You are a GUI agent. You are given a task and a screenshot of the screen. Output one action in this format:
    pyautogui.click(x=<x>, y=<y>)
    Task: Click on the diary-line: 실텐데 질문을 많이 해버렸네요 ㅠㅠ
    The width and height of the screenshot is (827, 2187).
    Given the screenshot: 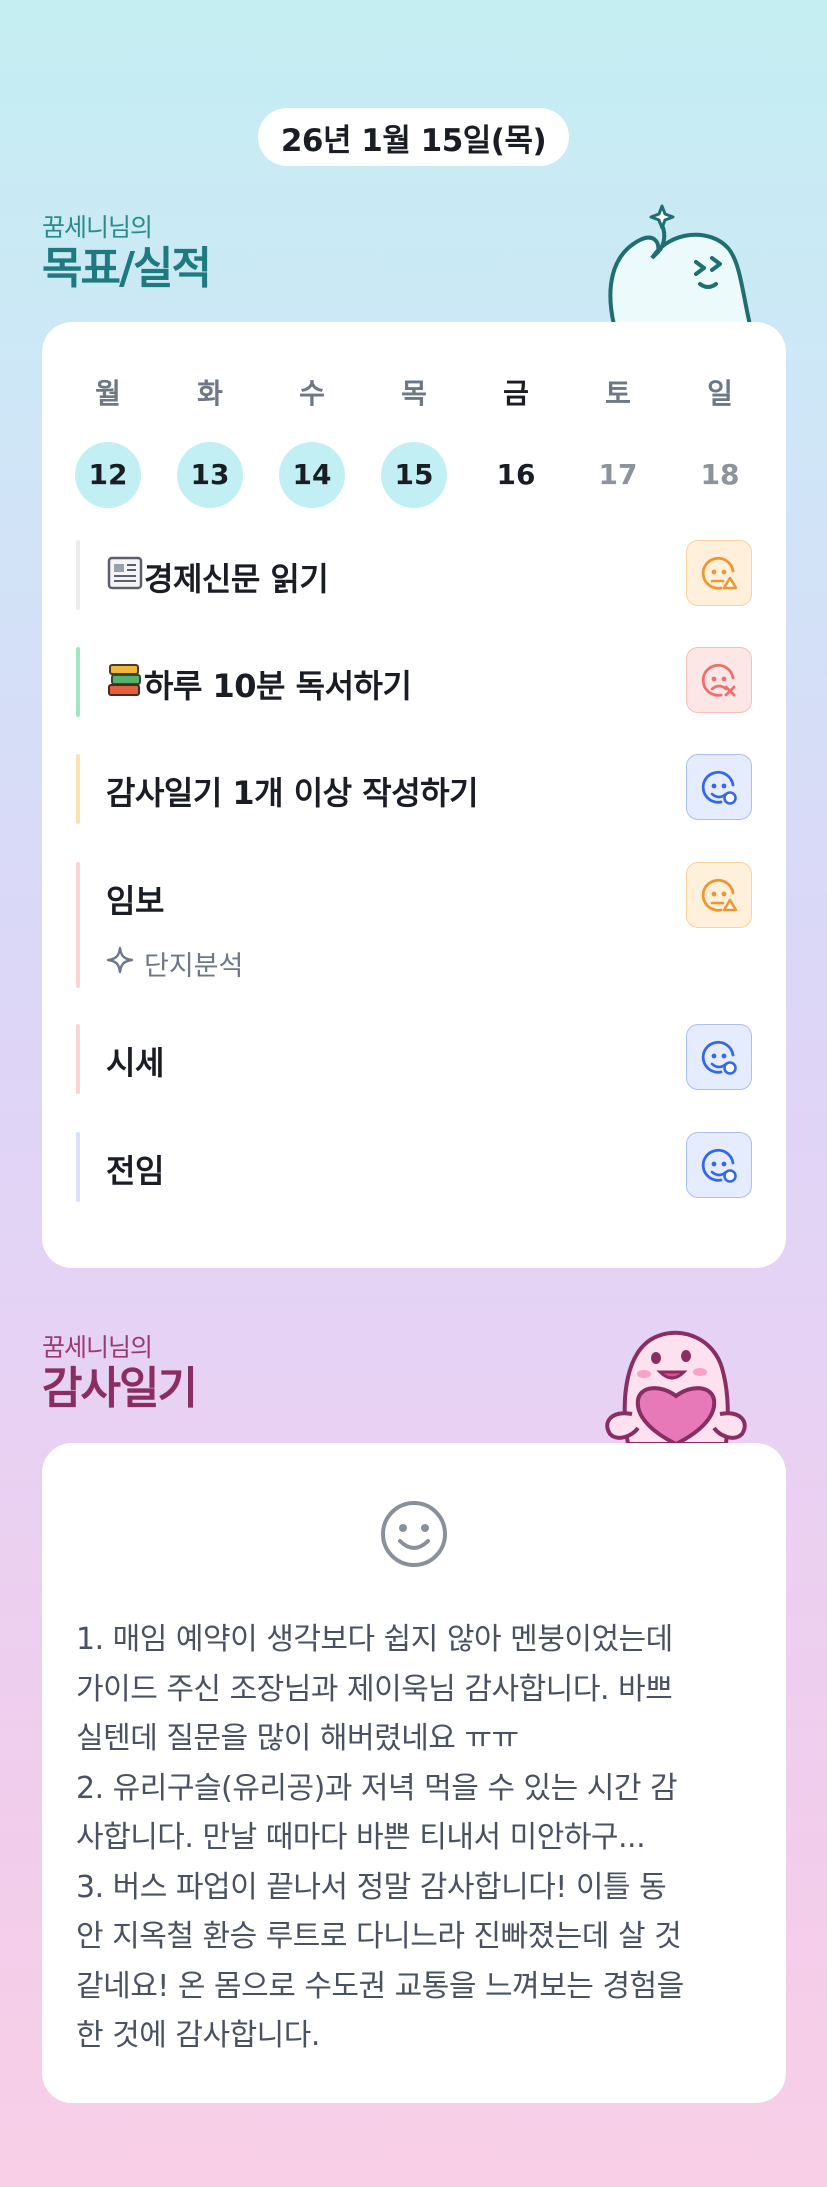 What is the action you would take?
    pyautogui.click(x=297, y=1738)
    